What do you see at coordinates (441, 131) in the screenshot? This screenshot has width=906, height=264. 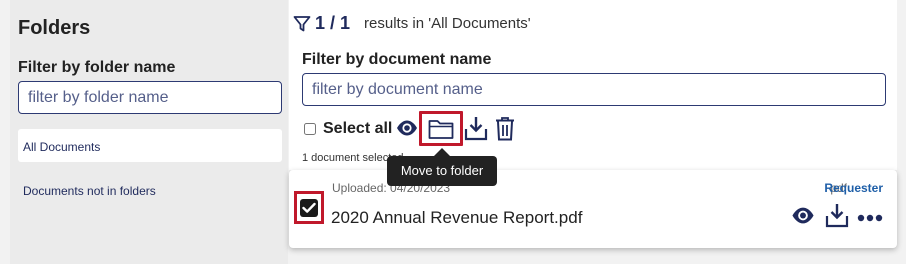 I see `folder-icon` at bounding box center [441, 131].